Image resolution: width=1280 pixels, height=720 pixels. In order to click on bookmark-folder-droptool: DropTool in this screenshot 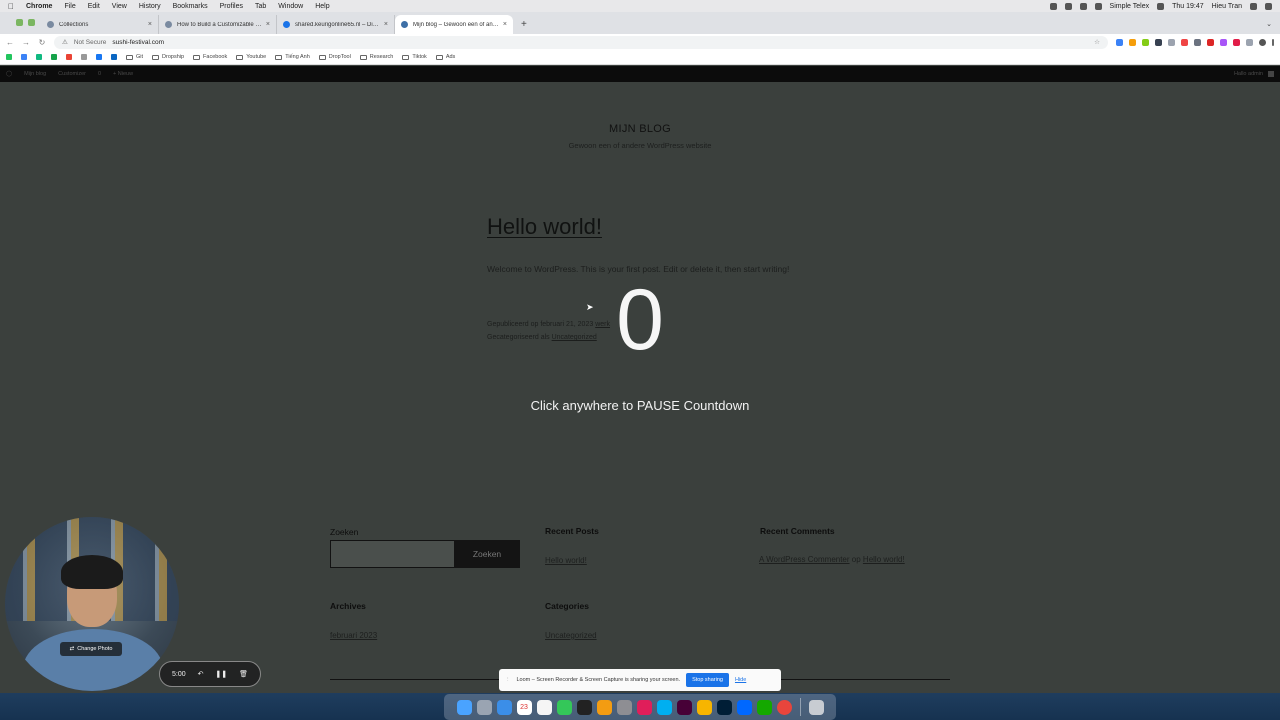, I will do `click(334, 57)`.